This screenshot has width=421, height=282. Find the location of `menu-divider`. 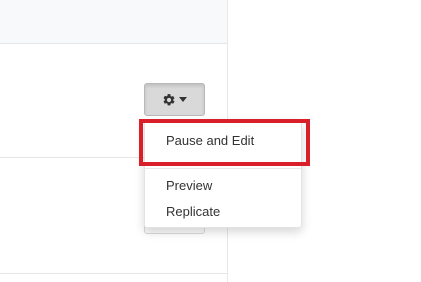

menu-divider is located at coordinates (223, 168).